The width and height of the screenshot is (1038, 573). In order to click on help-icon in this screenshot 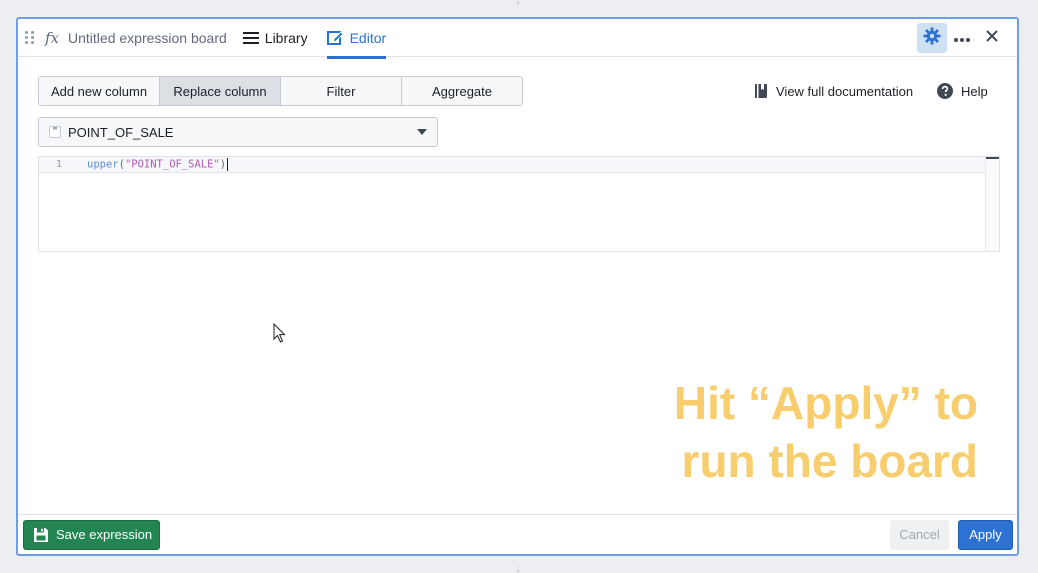, I will do `click(945, 91)`.